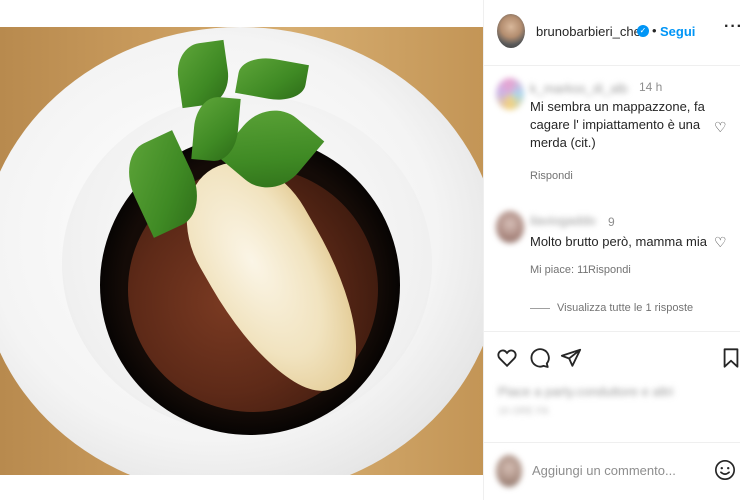  I want to click on comment-input, so click(617, 470).